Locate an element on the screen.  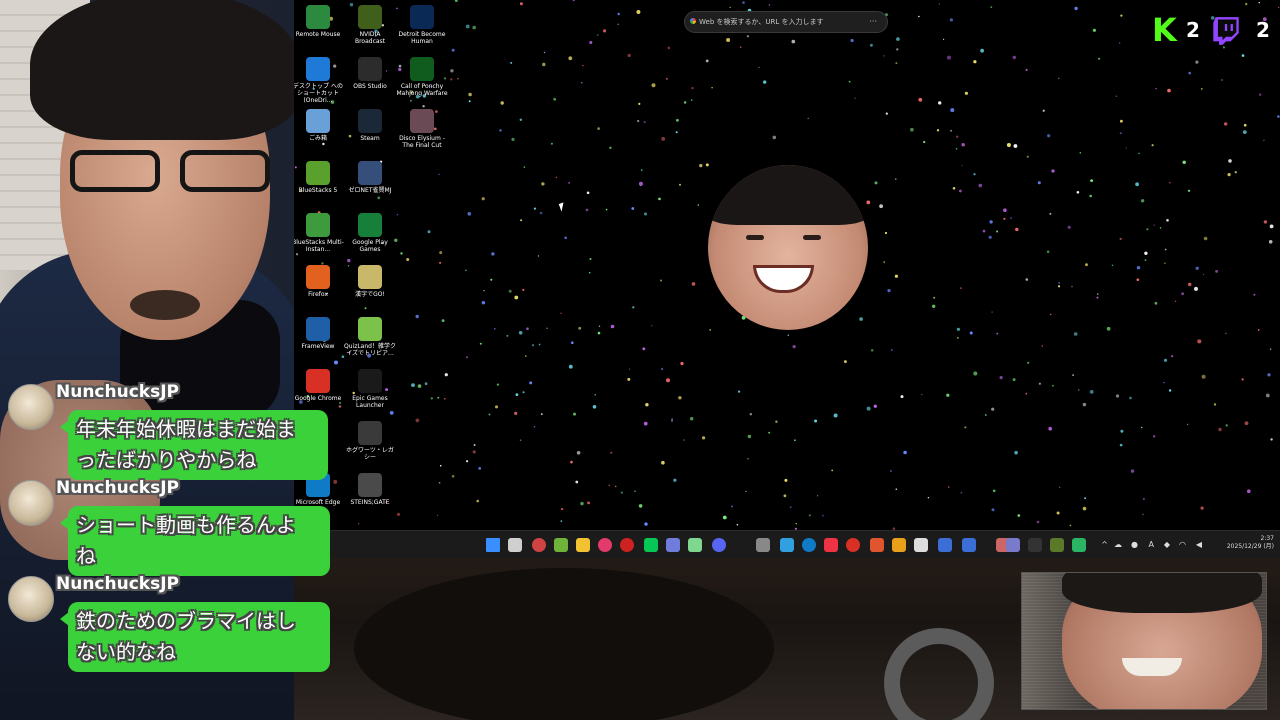
network-icon: ◆ is located at coordinates (1167, 544).